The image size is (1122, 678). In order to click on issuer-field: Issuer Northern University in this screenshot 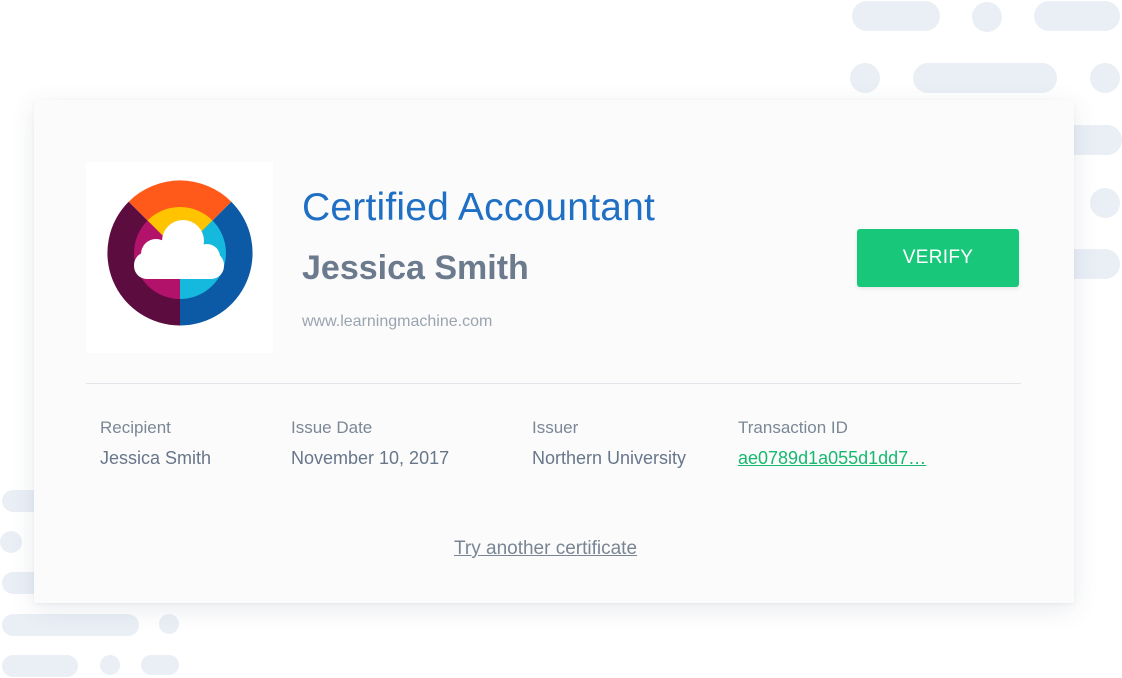, I will do `click(609, 443)`.